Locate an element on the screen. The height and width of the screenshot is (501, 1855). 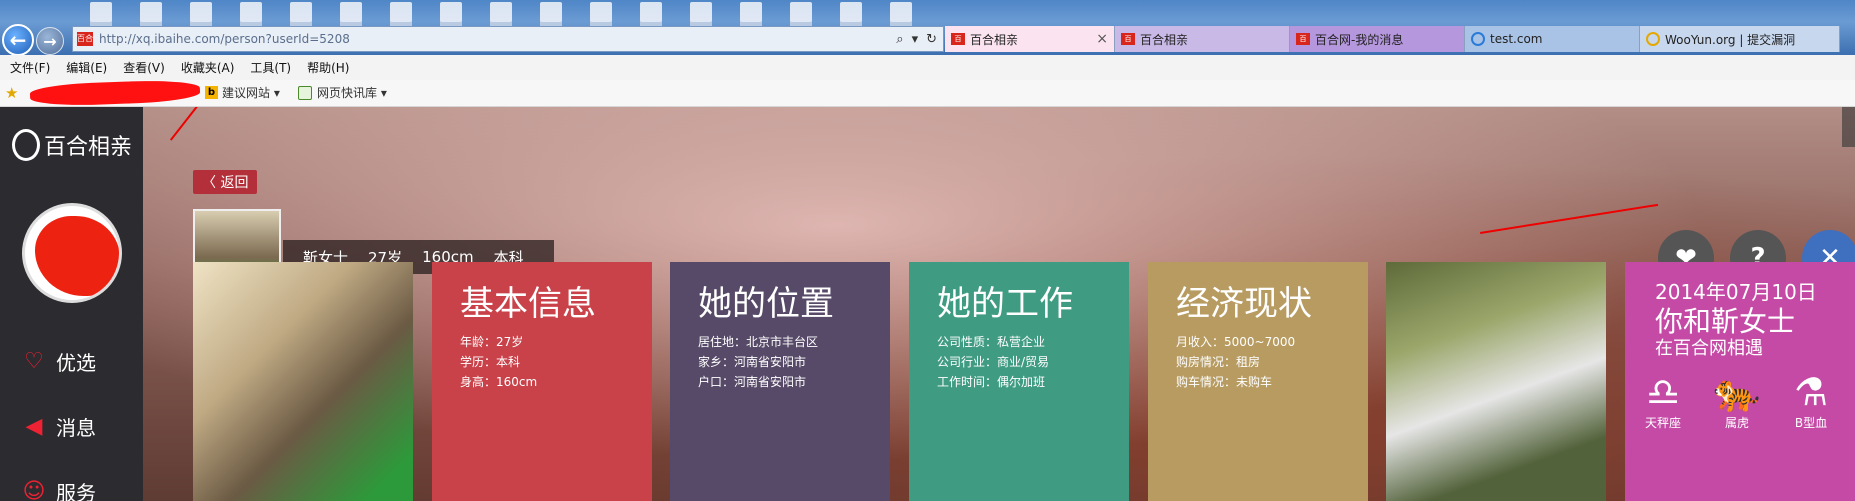
user-avatar is located at coordinates (72, 253).